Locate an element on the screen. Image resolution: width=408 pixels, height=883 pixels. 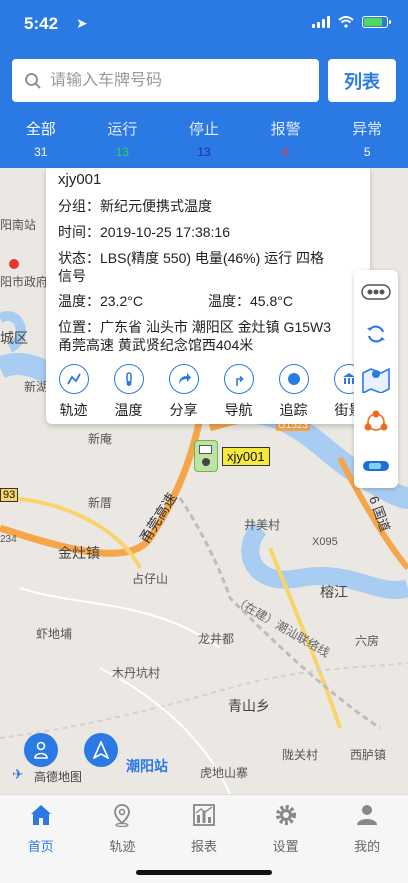
tab-count: 5 is located at coordinates (367, 152).